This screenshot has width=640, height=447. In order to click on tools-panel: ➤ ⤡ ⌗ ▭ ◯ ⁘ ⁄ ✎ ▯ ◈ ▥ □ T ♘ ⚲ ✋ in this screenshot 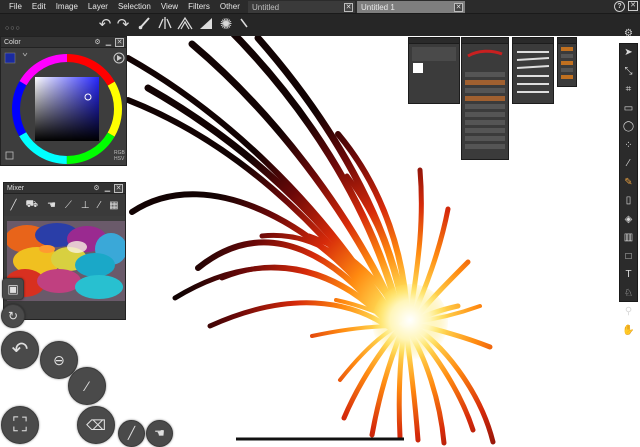, I will do `click(628, 189)`.